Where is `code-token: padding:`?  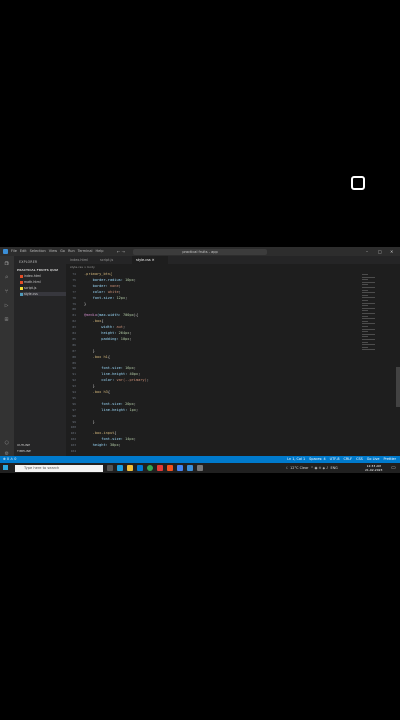
code-token: padding: is located at coordinates (102, 338).